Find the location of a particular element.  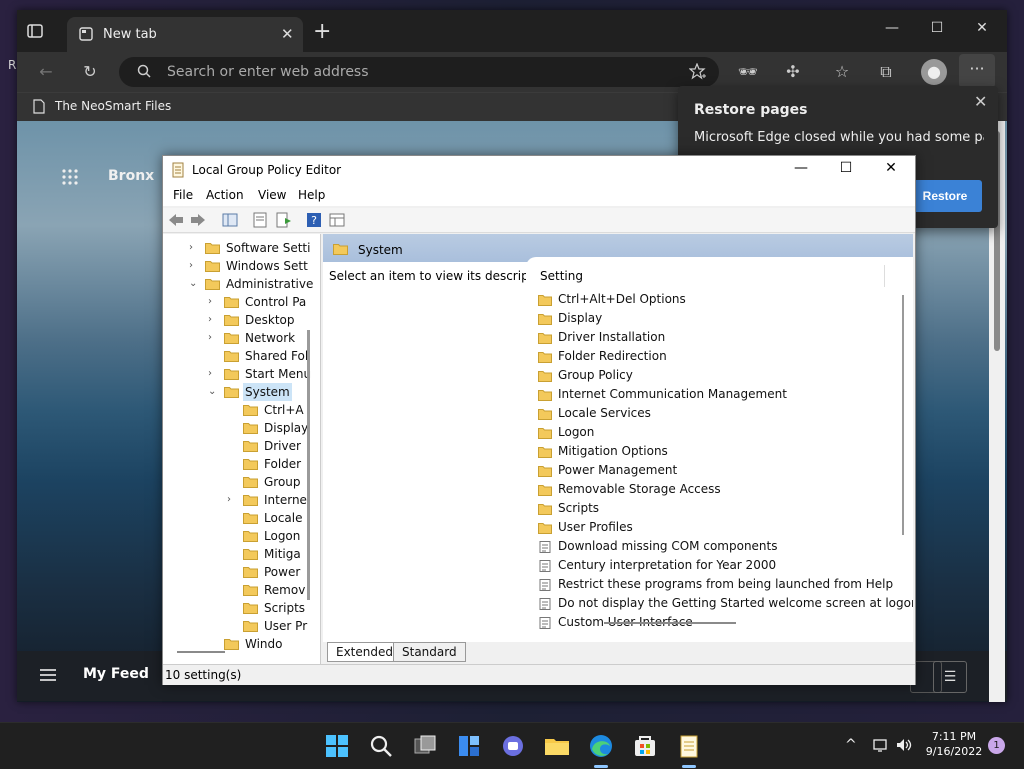

tree-node: Driver is located at coordinates (241, 446).